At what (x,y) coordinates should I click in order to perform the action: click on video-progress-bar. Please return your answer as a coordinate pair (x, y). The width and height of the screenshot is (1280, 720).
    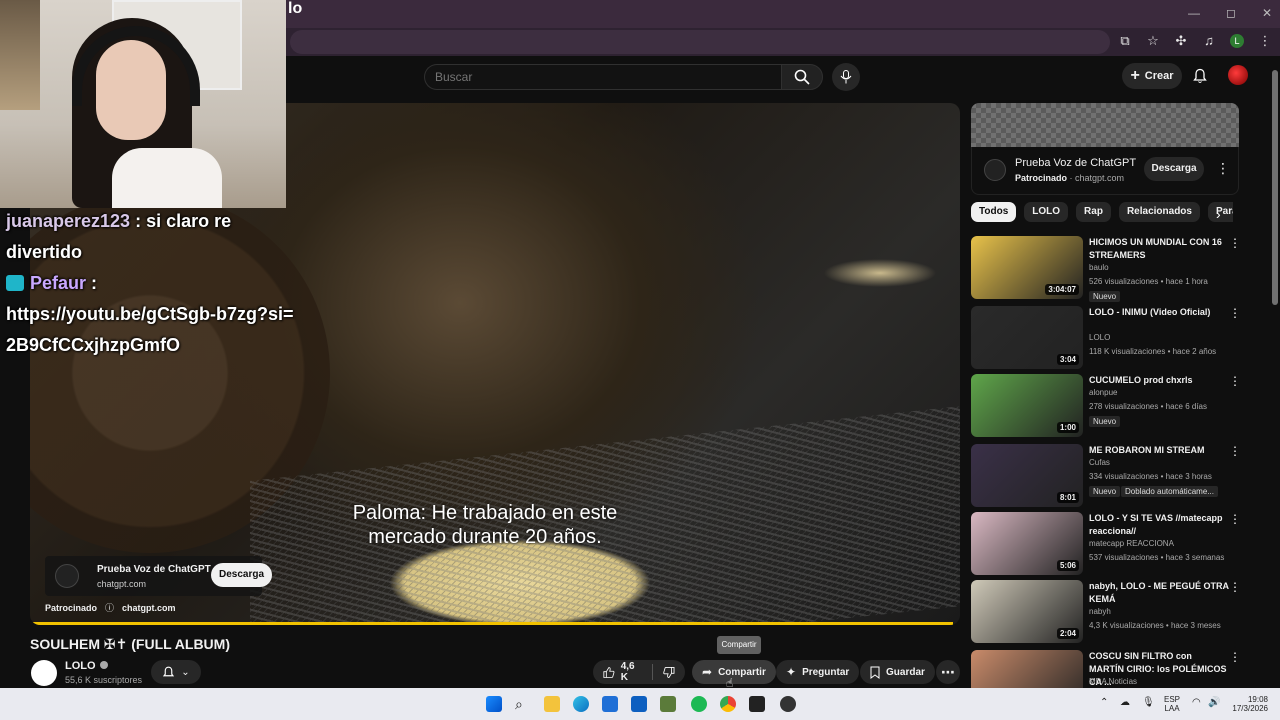
    Looking at the image, I should click on (492, 623).